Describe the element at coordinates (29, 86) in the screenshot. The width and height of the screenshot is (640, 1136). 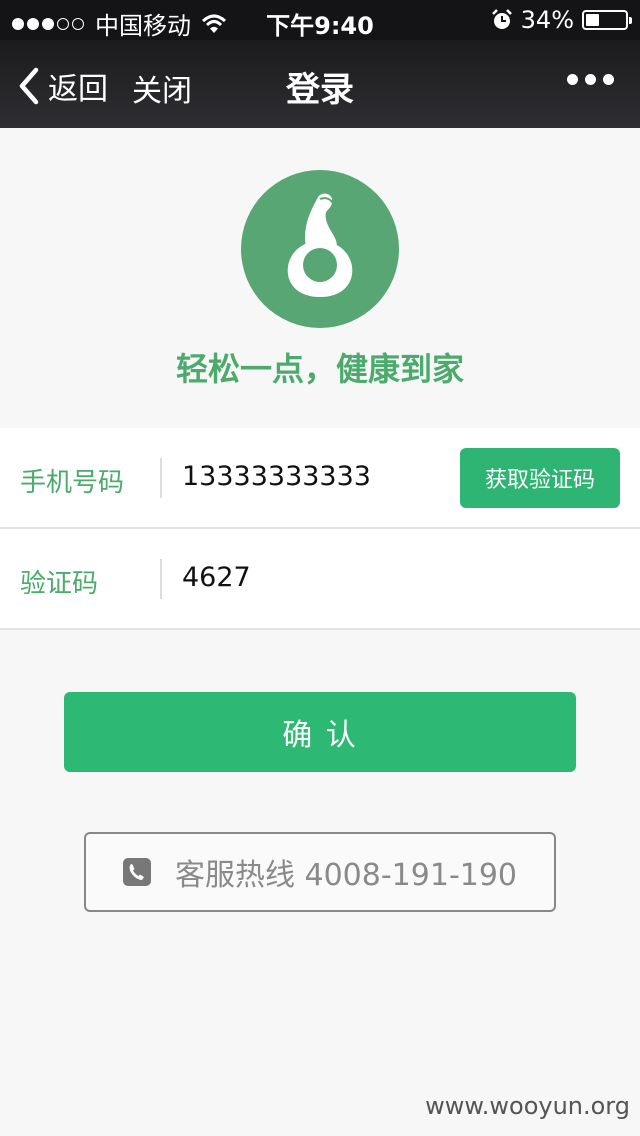
I see `back-chevron-icon` at that location.